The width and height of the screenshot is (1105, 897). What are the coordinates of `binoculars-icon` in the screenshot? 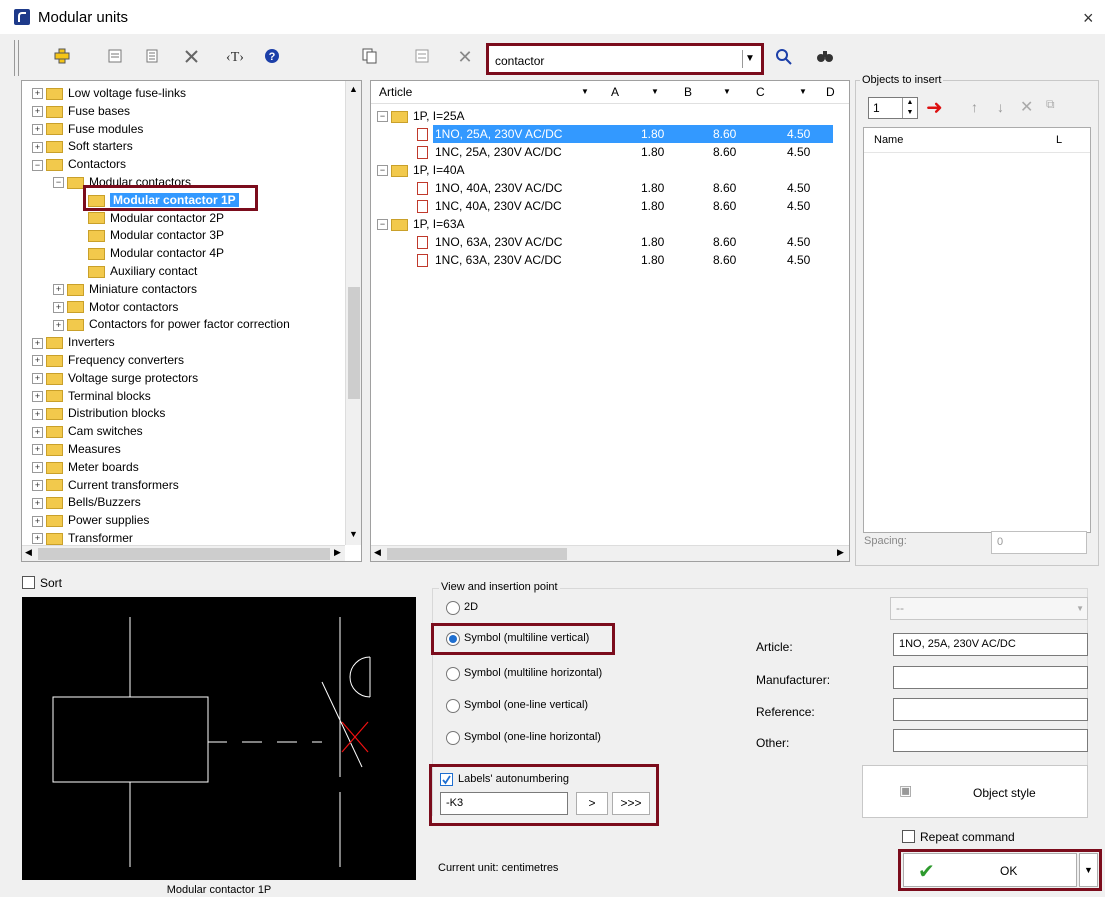 It's located at (825, 58).